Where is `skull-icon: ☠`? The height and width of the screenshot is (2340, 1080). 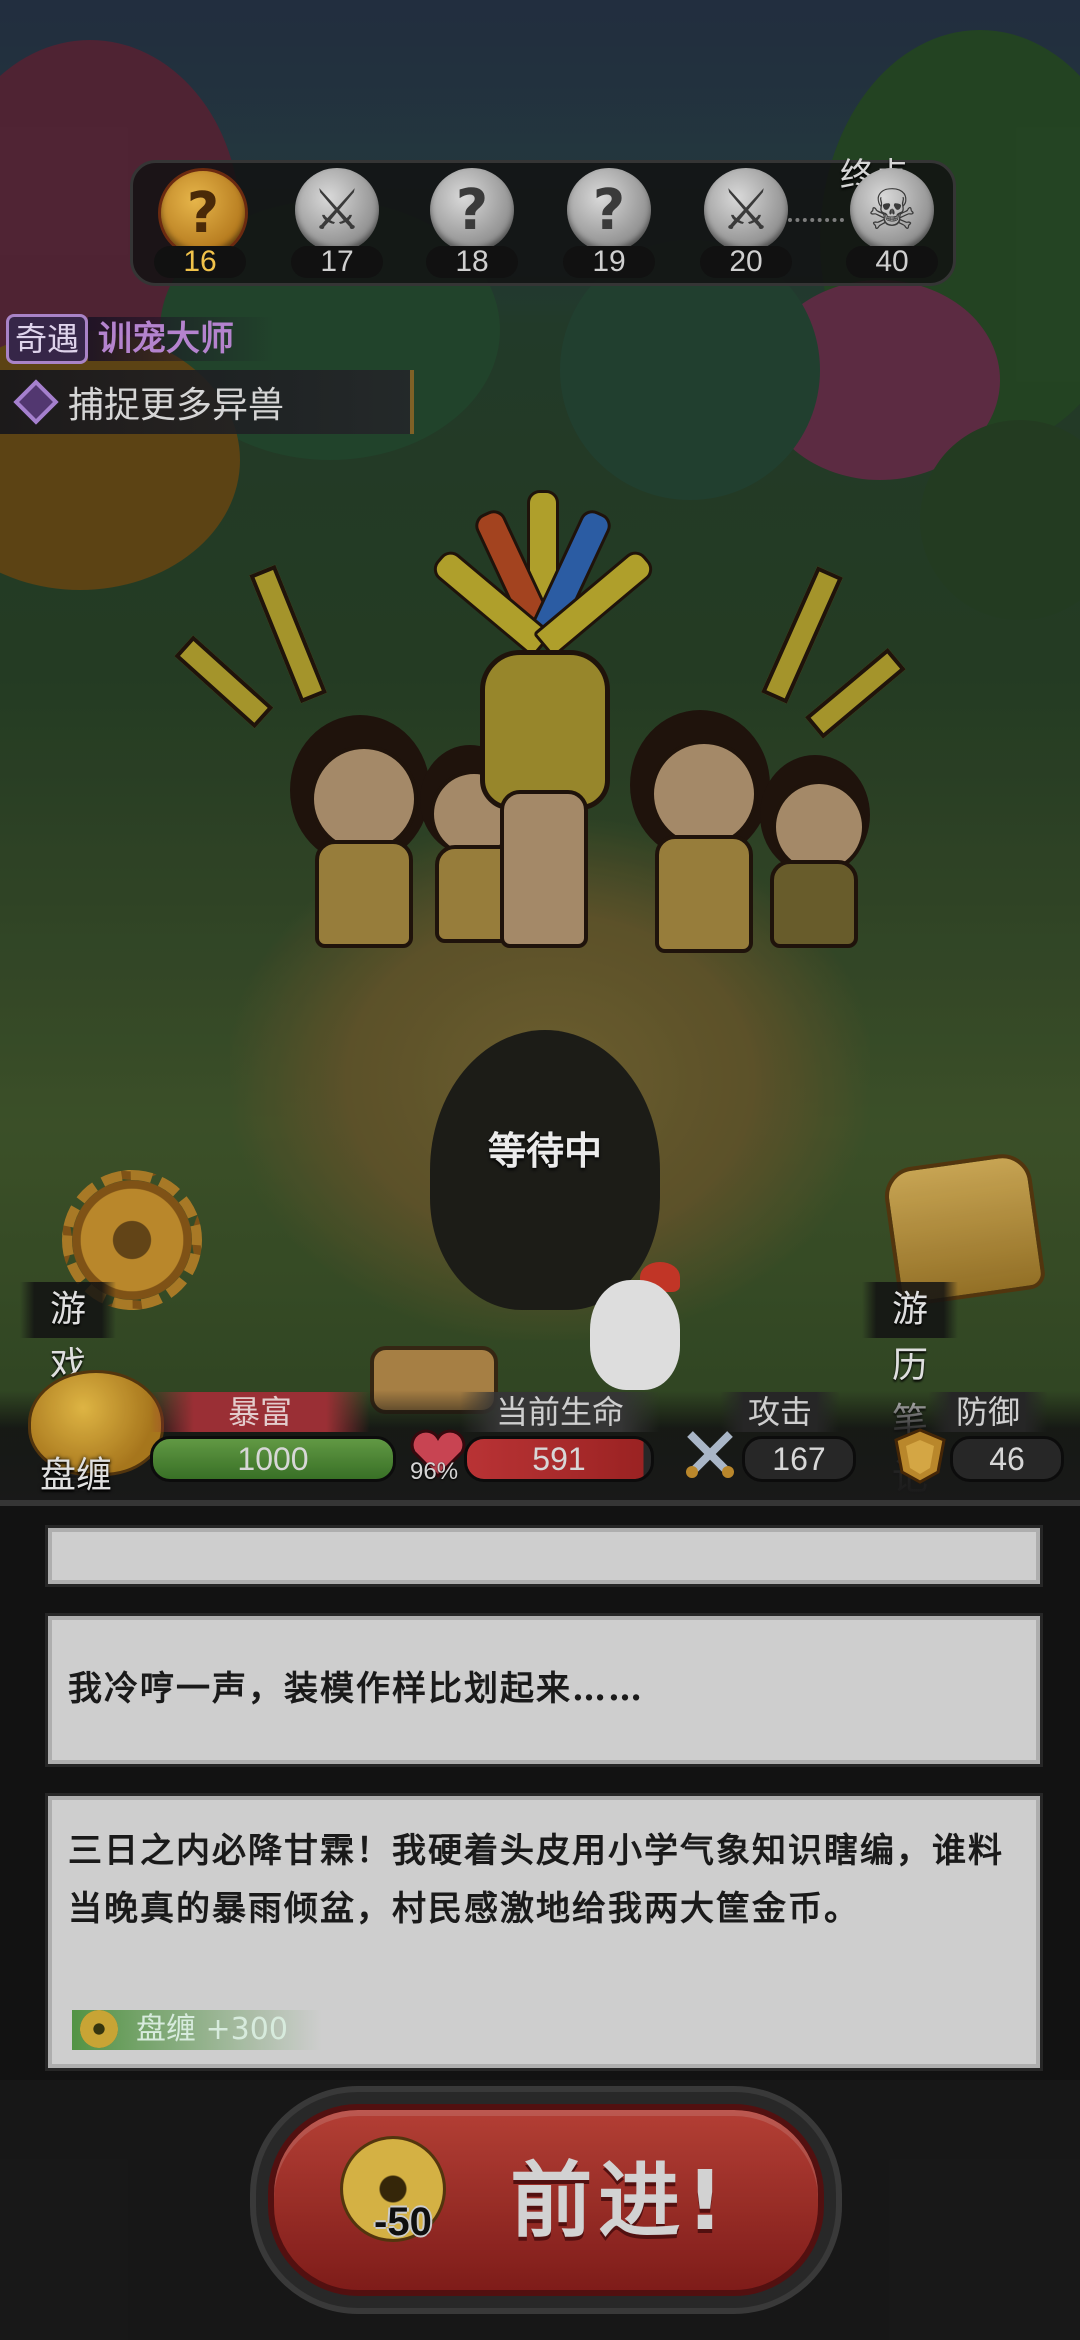 skull-icon: ☠ is located at coordinates (892, 210).